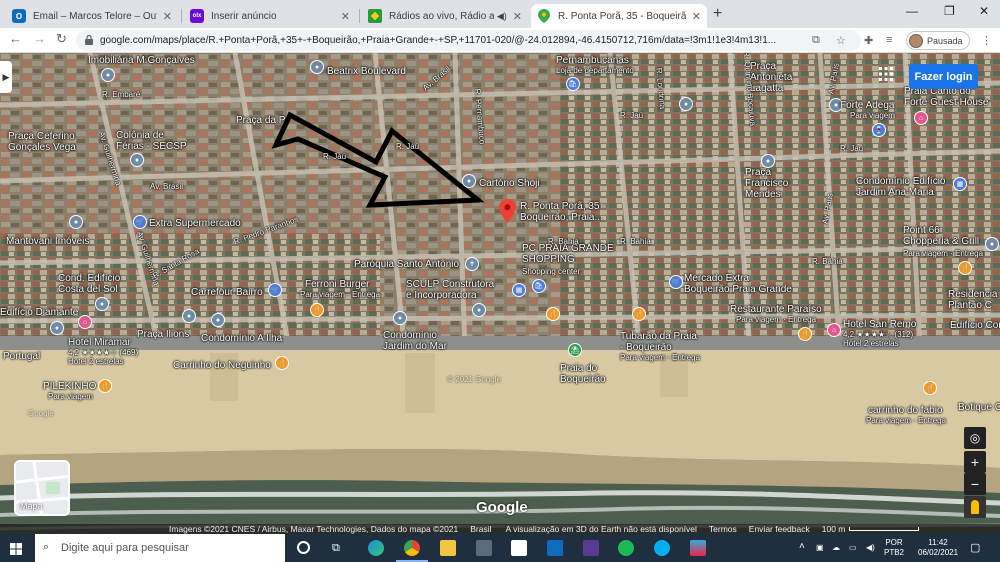 Image resolution: width=1000 pixels, height=562 pixels. What do you see at coordinates (6, 77) in the screenshot?
I see `collapse-panel-tab: ▶` at bounding box center [6, 77].